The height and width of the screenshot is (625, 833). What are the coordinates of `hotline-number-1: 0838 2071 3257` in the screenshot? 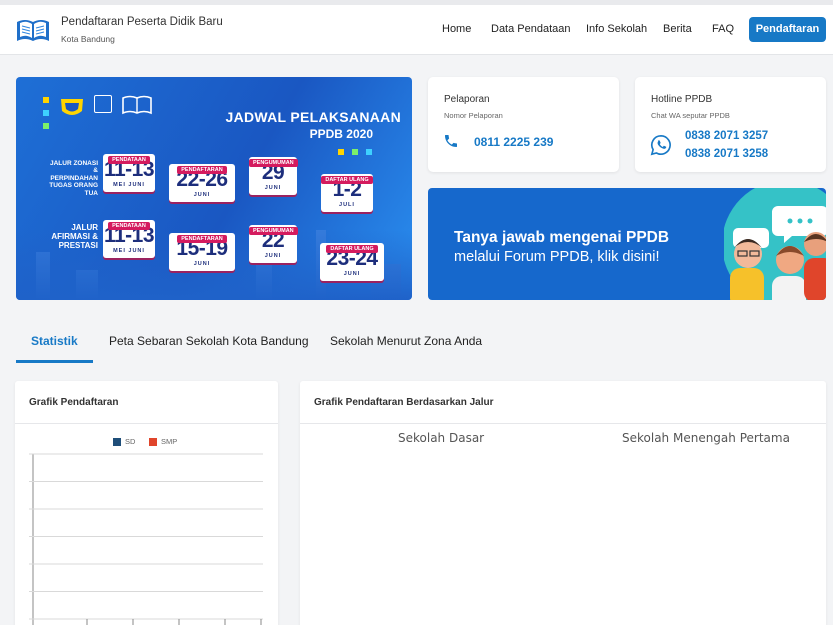 It's located at (726, 136).